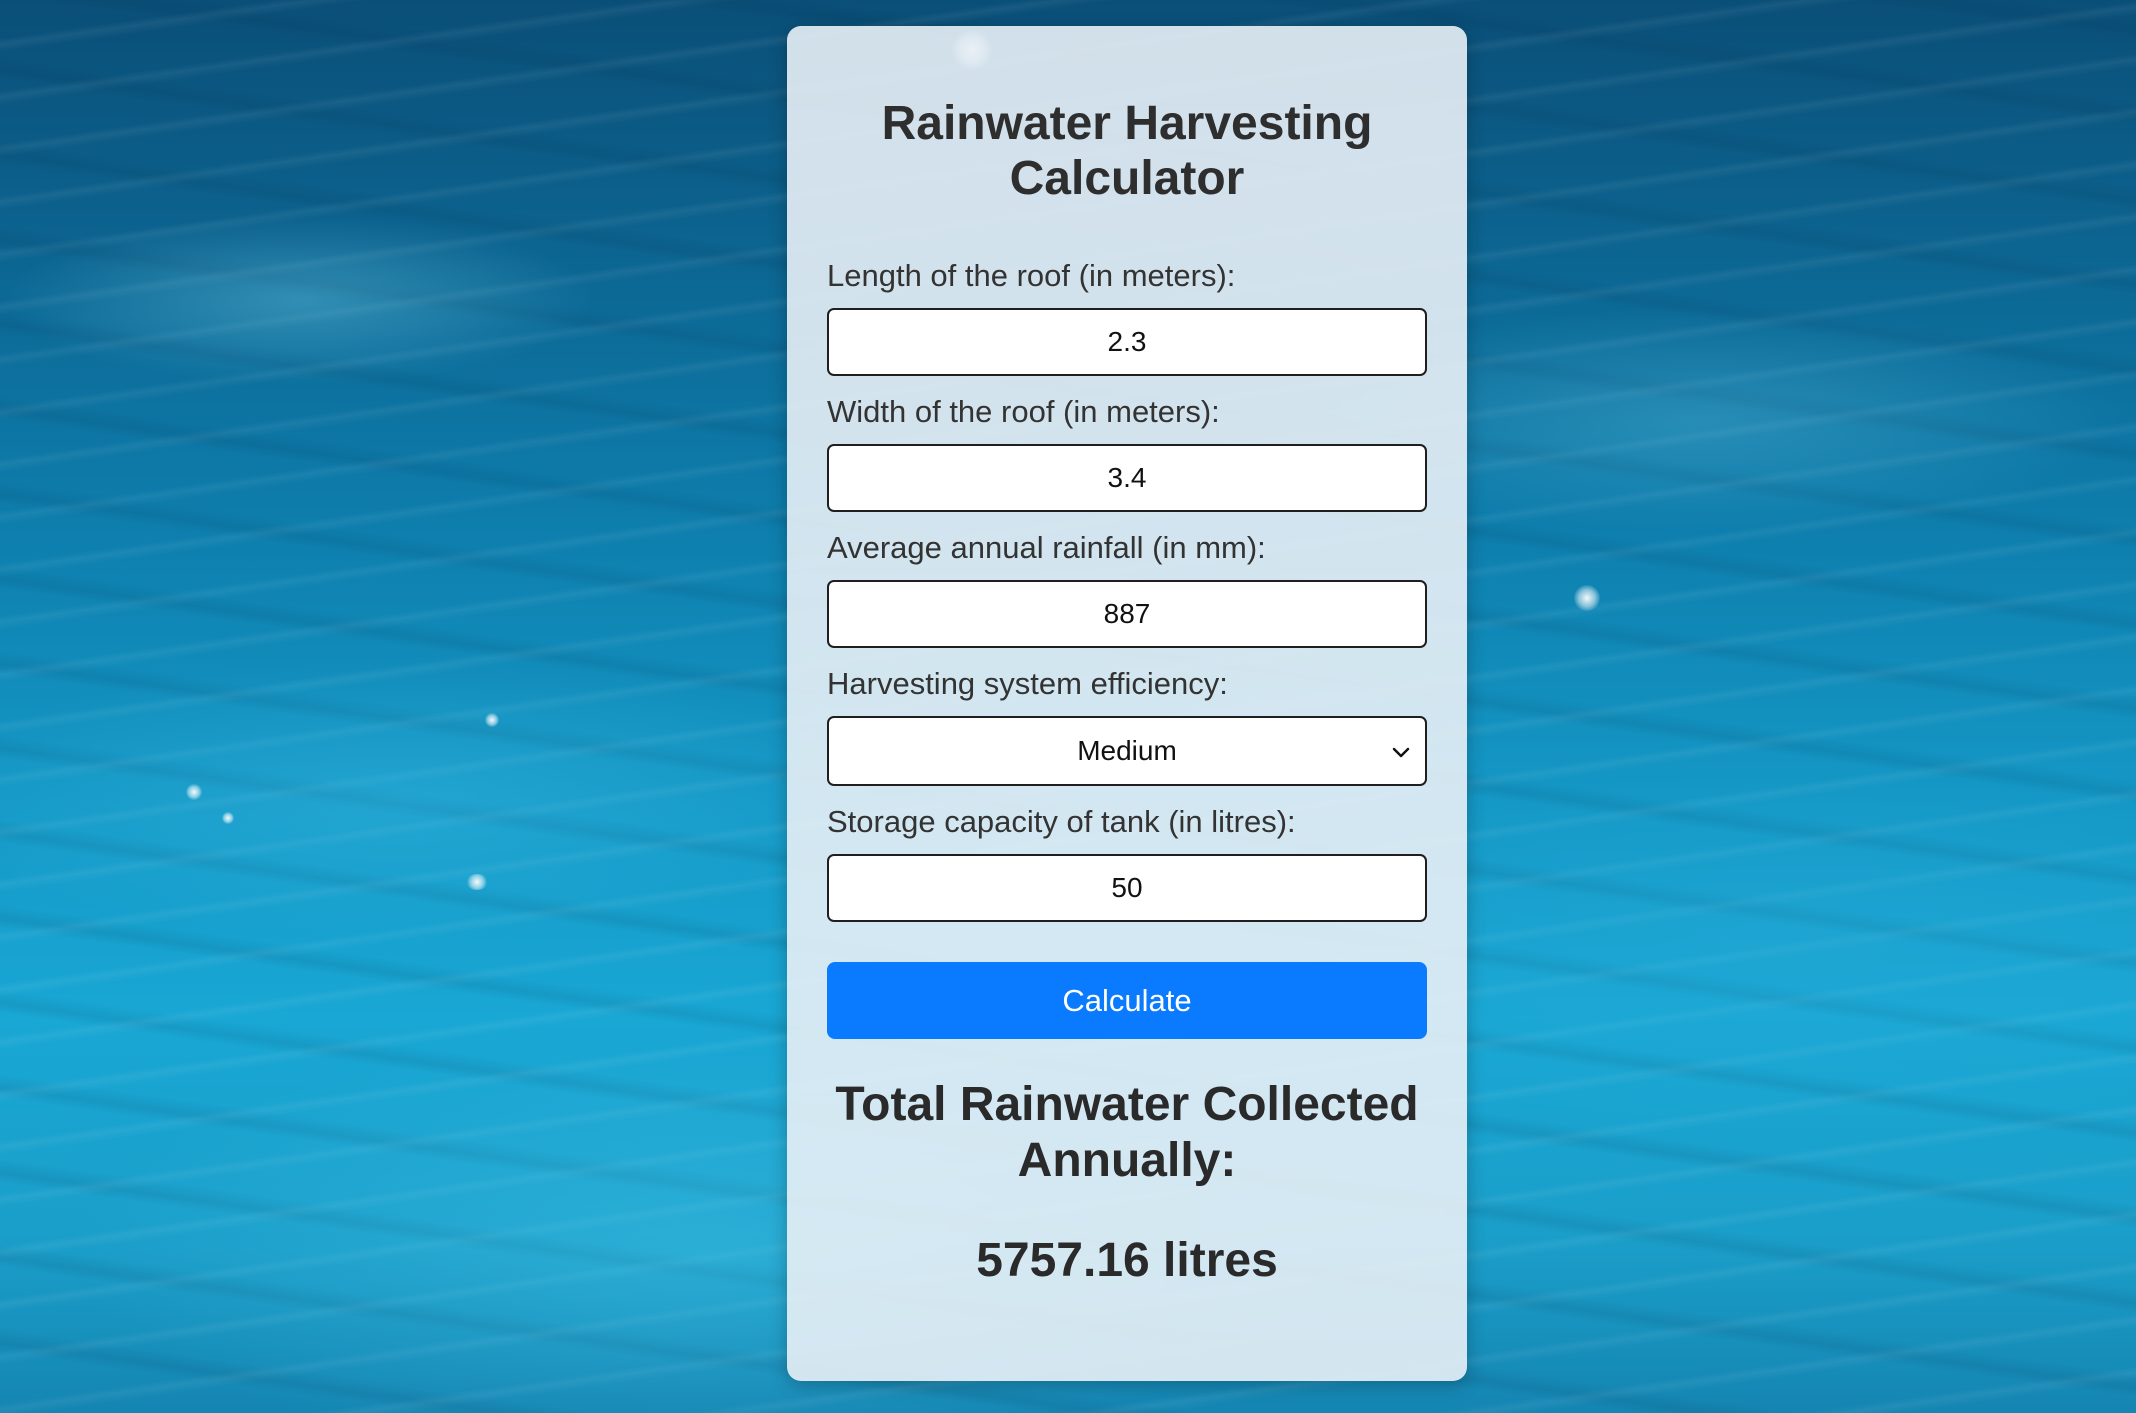  I want to click on tank-capacity-label: Storage capacity of tank (in litres):, so click(1061, 821).